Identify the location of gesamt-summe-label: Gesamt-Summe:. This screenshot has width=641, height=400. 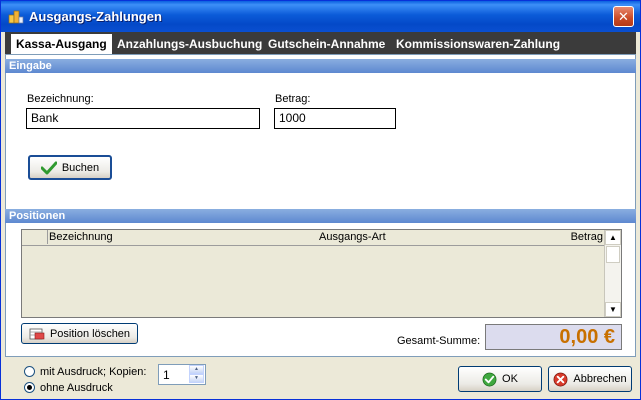
(439, 341).